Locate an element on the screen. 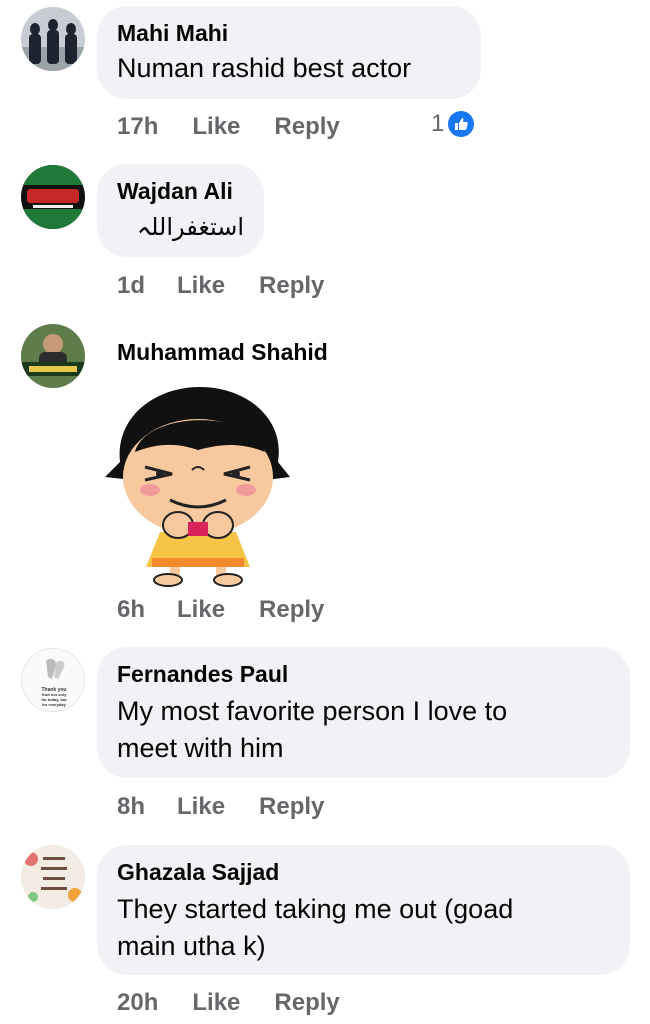  comment-actions: 20h Like Reply is located at coordinates (245, 1003).